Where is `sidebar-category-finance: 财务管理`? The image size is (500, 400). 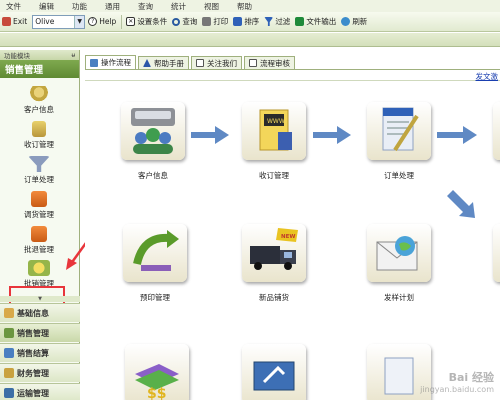
sidebar-category-finance: 财务管理 is located at coordinates (40, 372).